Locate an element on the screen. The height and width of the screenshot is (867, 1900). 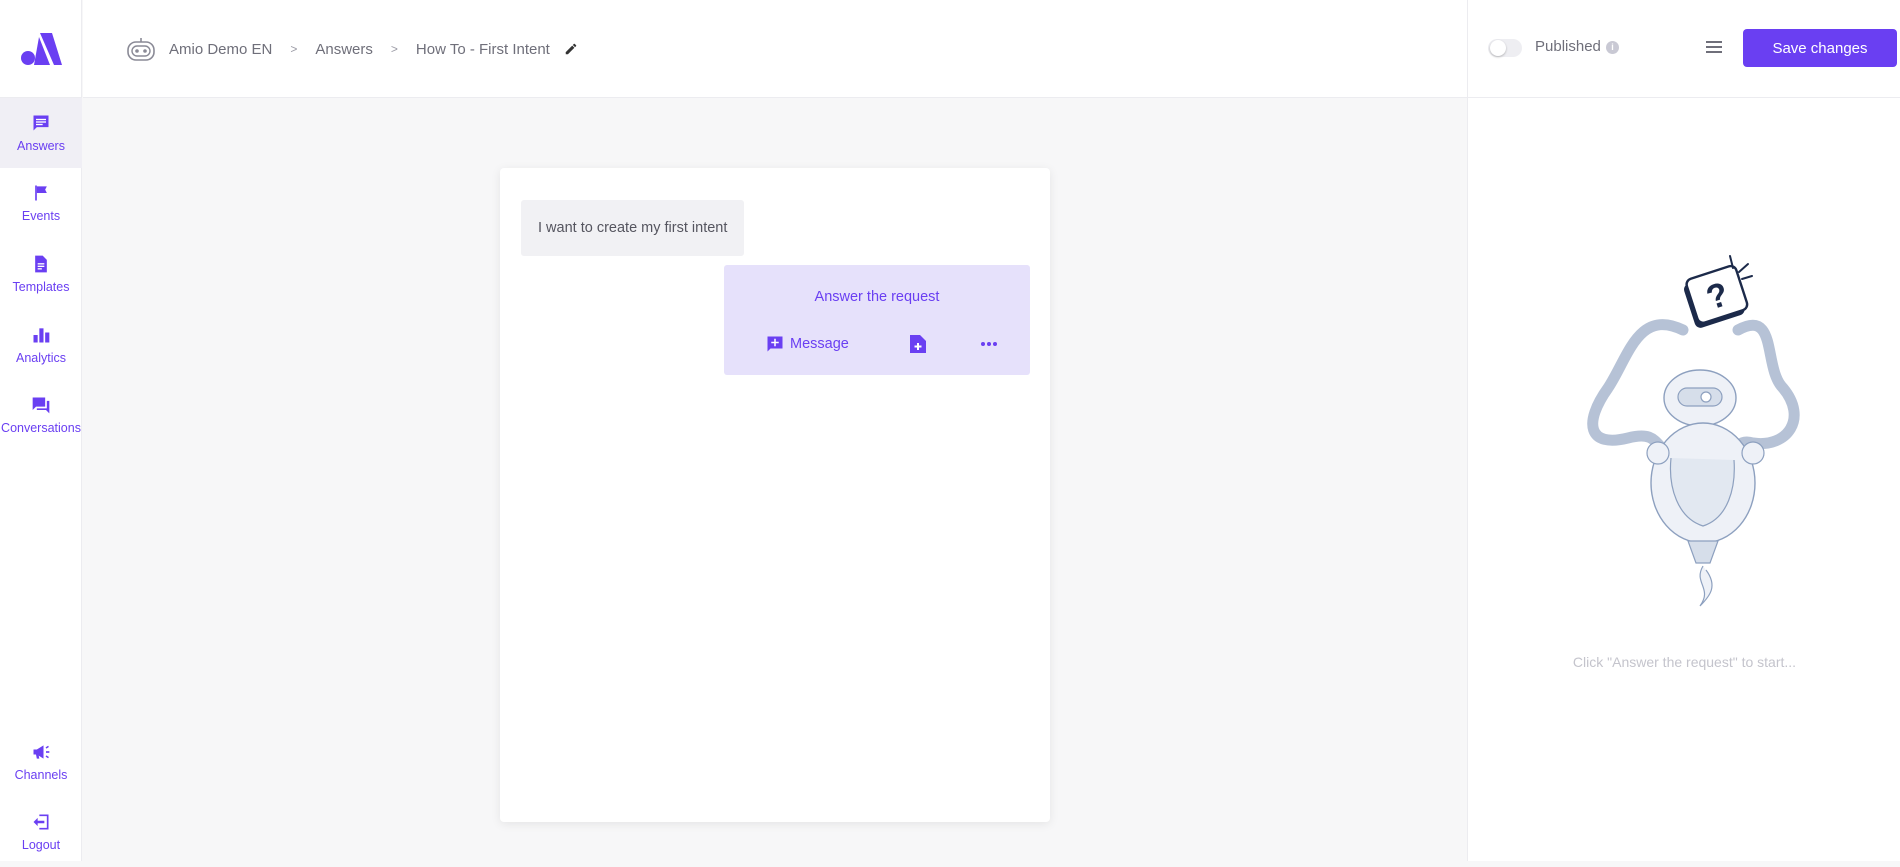
right-header: Published i Save changes is located at coordinates (1683, 49).